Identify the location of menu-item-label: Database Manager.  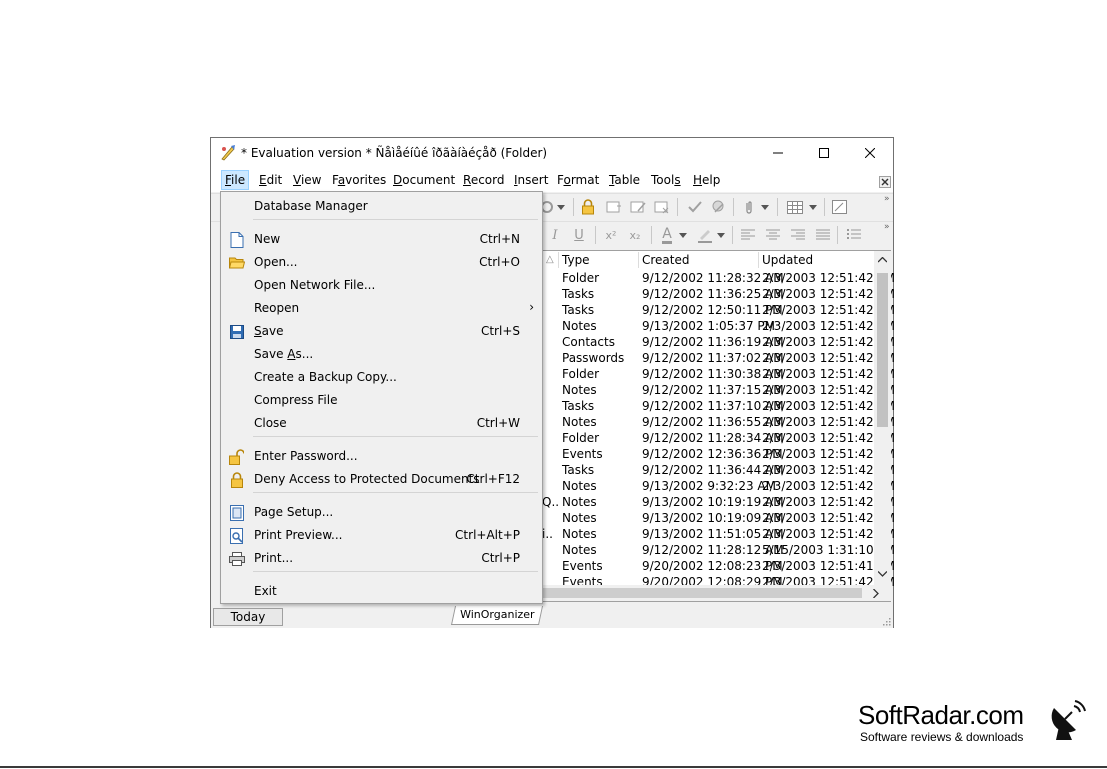
(311, 206).